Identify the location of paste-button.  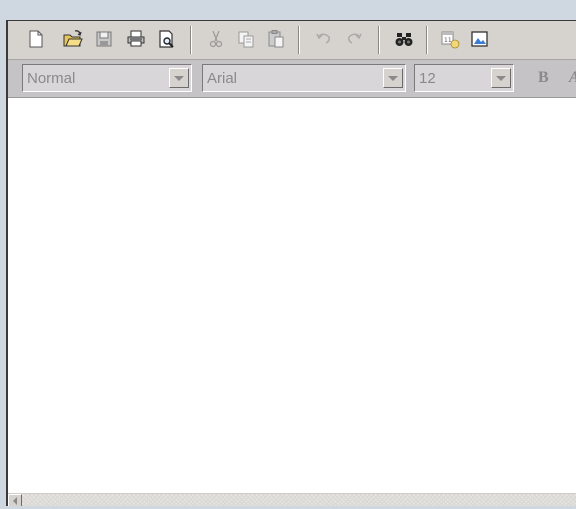
(276, 39).